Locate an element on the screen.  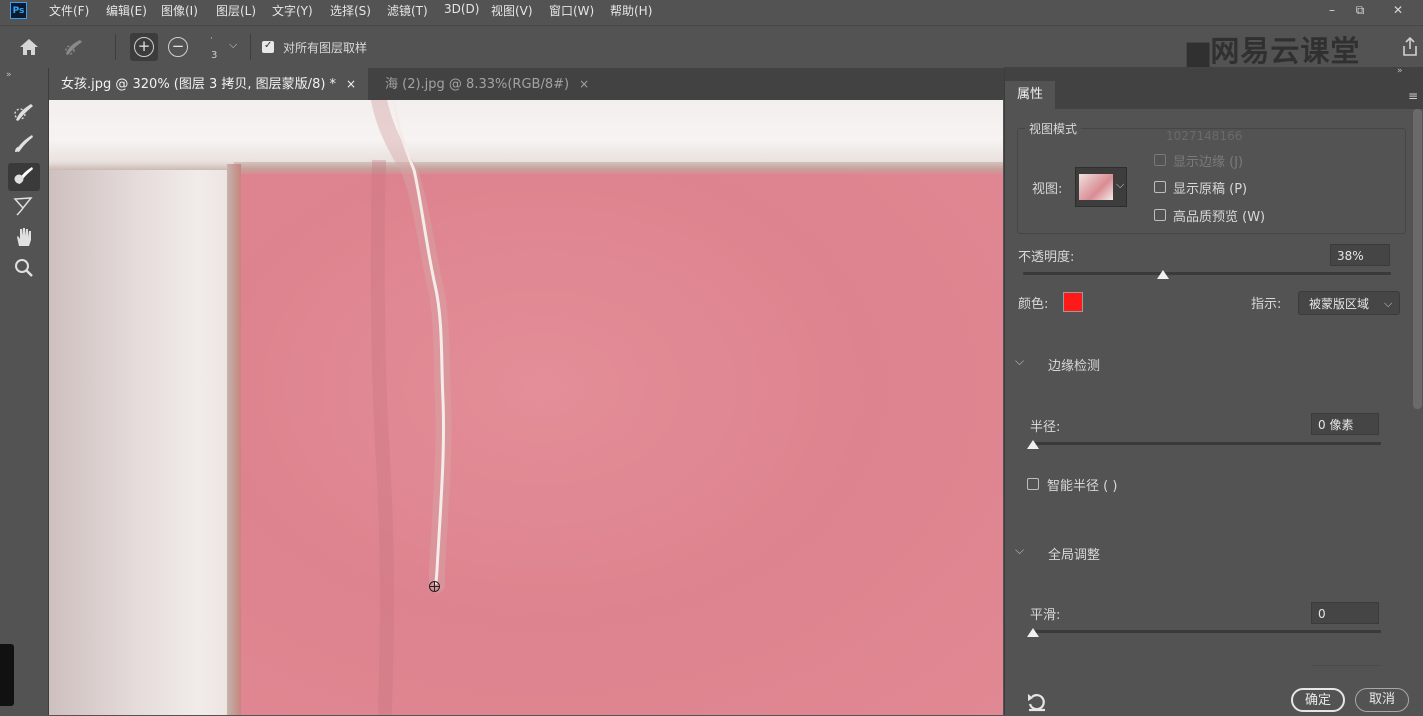
opacity-slider-thumb is located at coordinates (1162, 274).